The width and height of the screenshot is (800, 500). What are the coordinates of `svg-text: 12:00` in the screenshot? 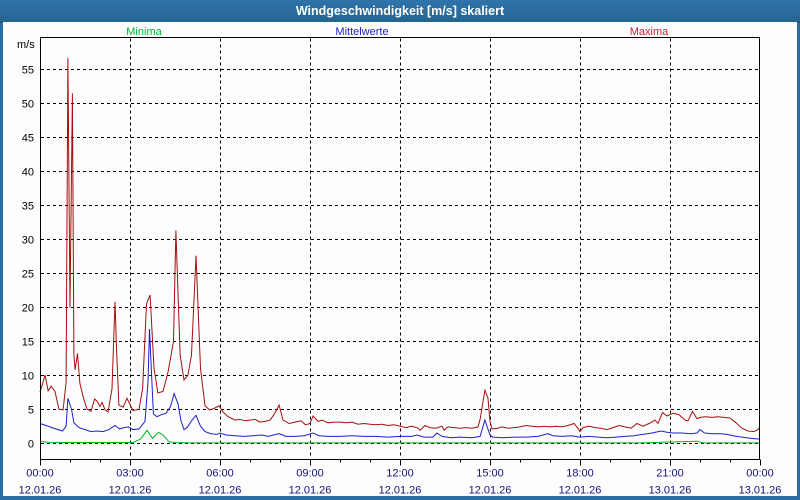 It's located at (400, 474).